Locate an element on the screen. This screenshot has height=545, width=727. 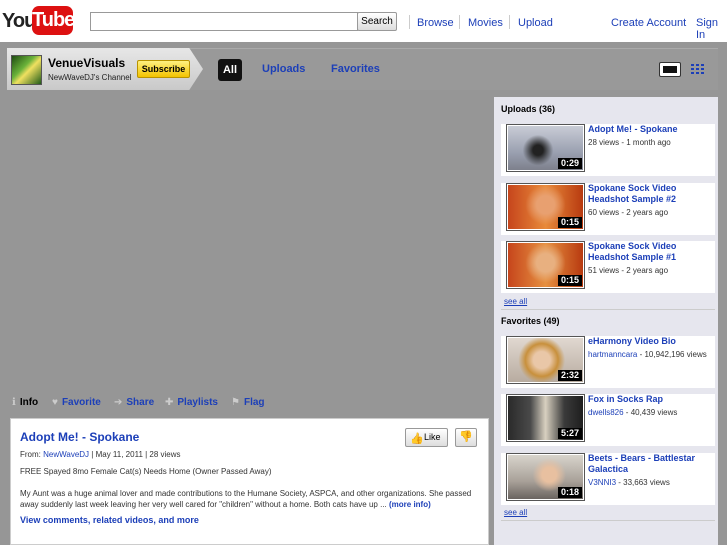
channel-subtitle: NewWaveDJ's Channel is located at coordinates (90, 77).